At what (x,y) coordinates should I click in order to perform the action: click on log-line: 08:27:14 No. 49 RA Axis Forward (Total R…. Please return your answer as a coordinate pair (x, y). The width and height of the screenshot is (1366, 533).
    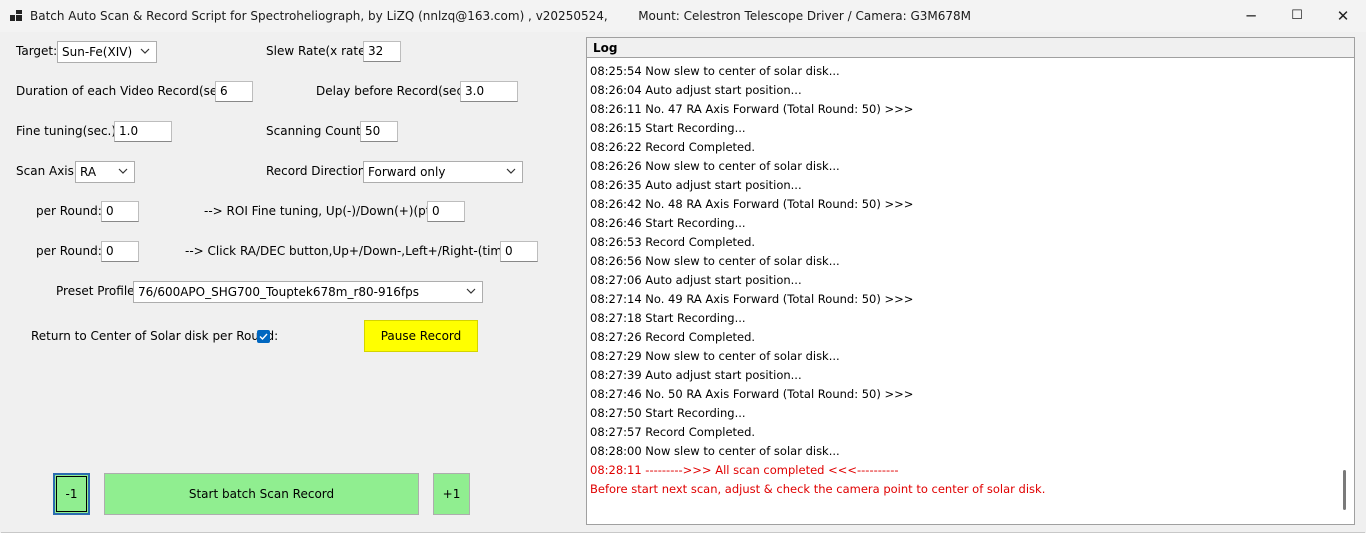
    Looking at the image, I should click on (752, 299).